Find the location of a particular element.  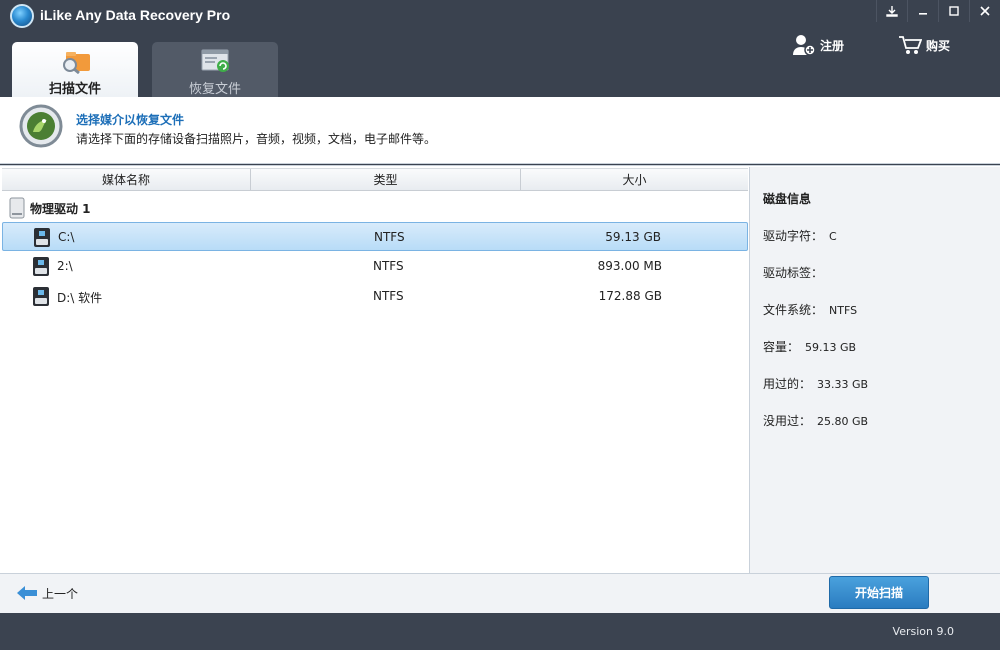

minimize-icon is located at coordinates (922, 11).